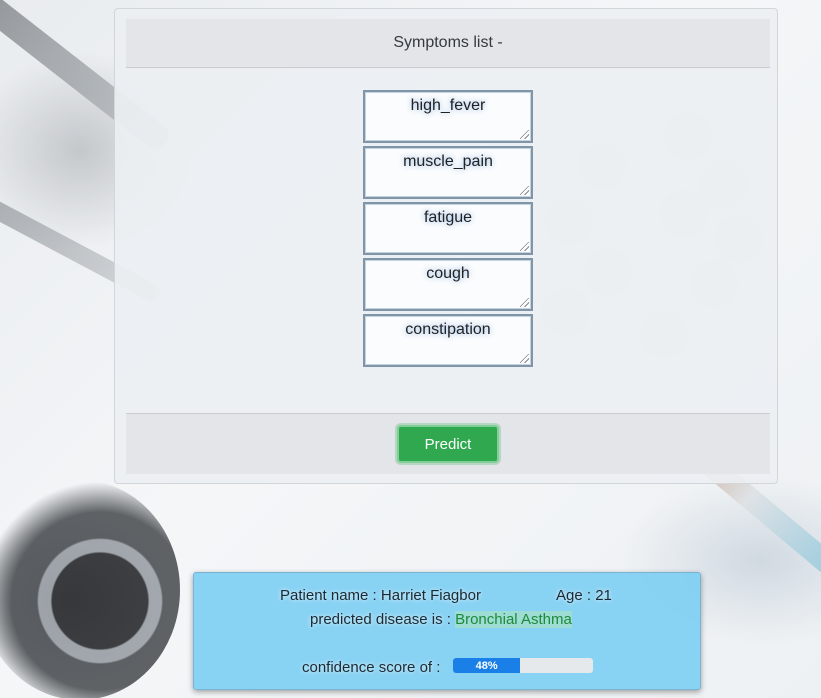  What do you see at coordinates (448, 161) in the screenshot?
I see `symptom-value: muscle_pain` at bounding box center [448, 161].